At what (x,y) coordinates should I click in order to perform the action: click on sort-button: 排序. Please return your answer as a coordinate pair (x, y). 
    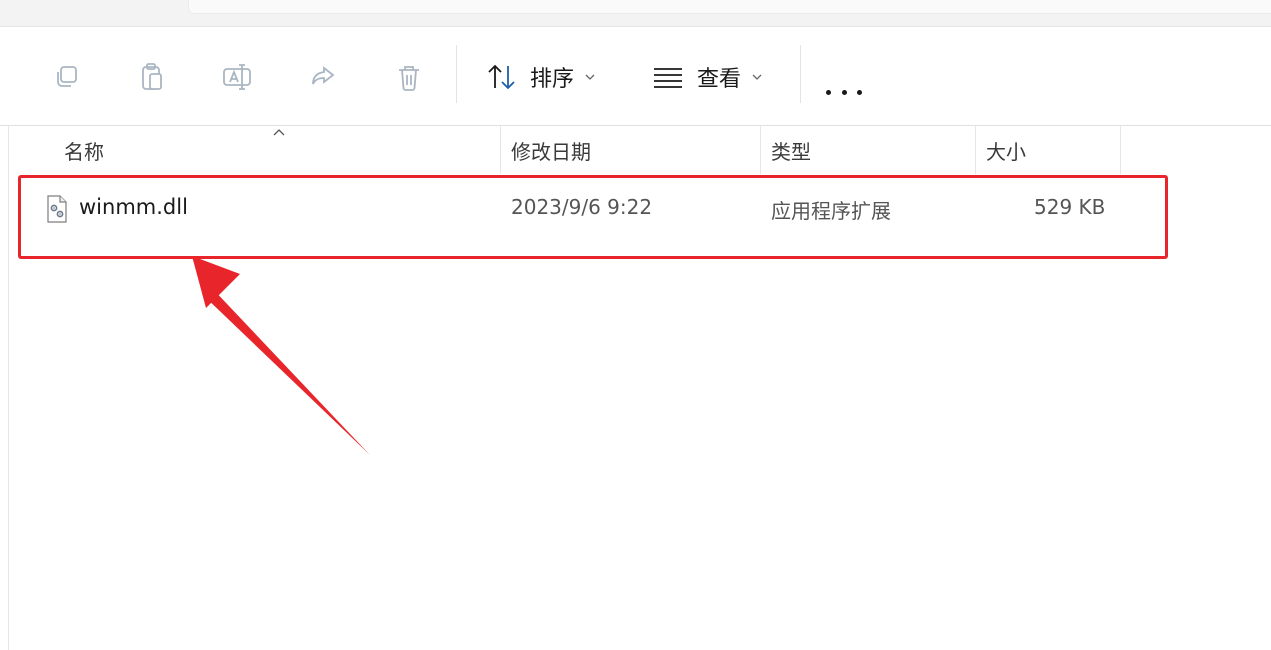
    Looking at the image, I should click on (541, 77).